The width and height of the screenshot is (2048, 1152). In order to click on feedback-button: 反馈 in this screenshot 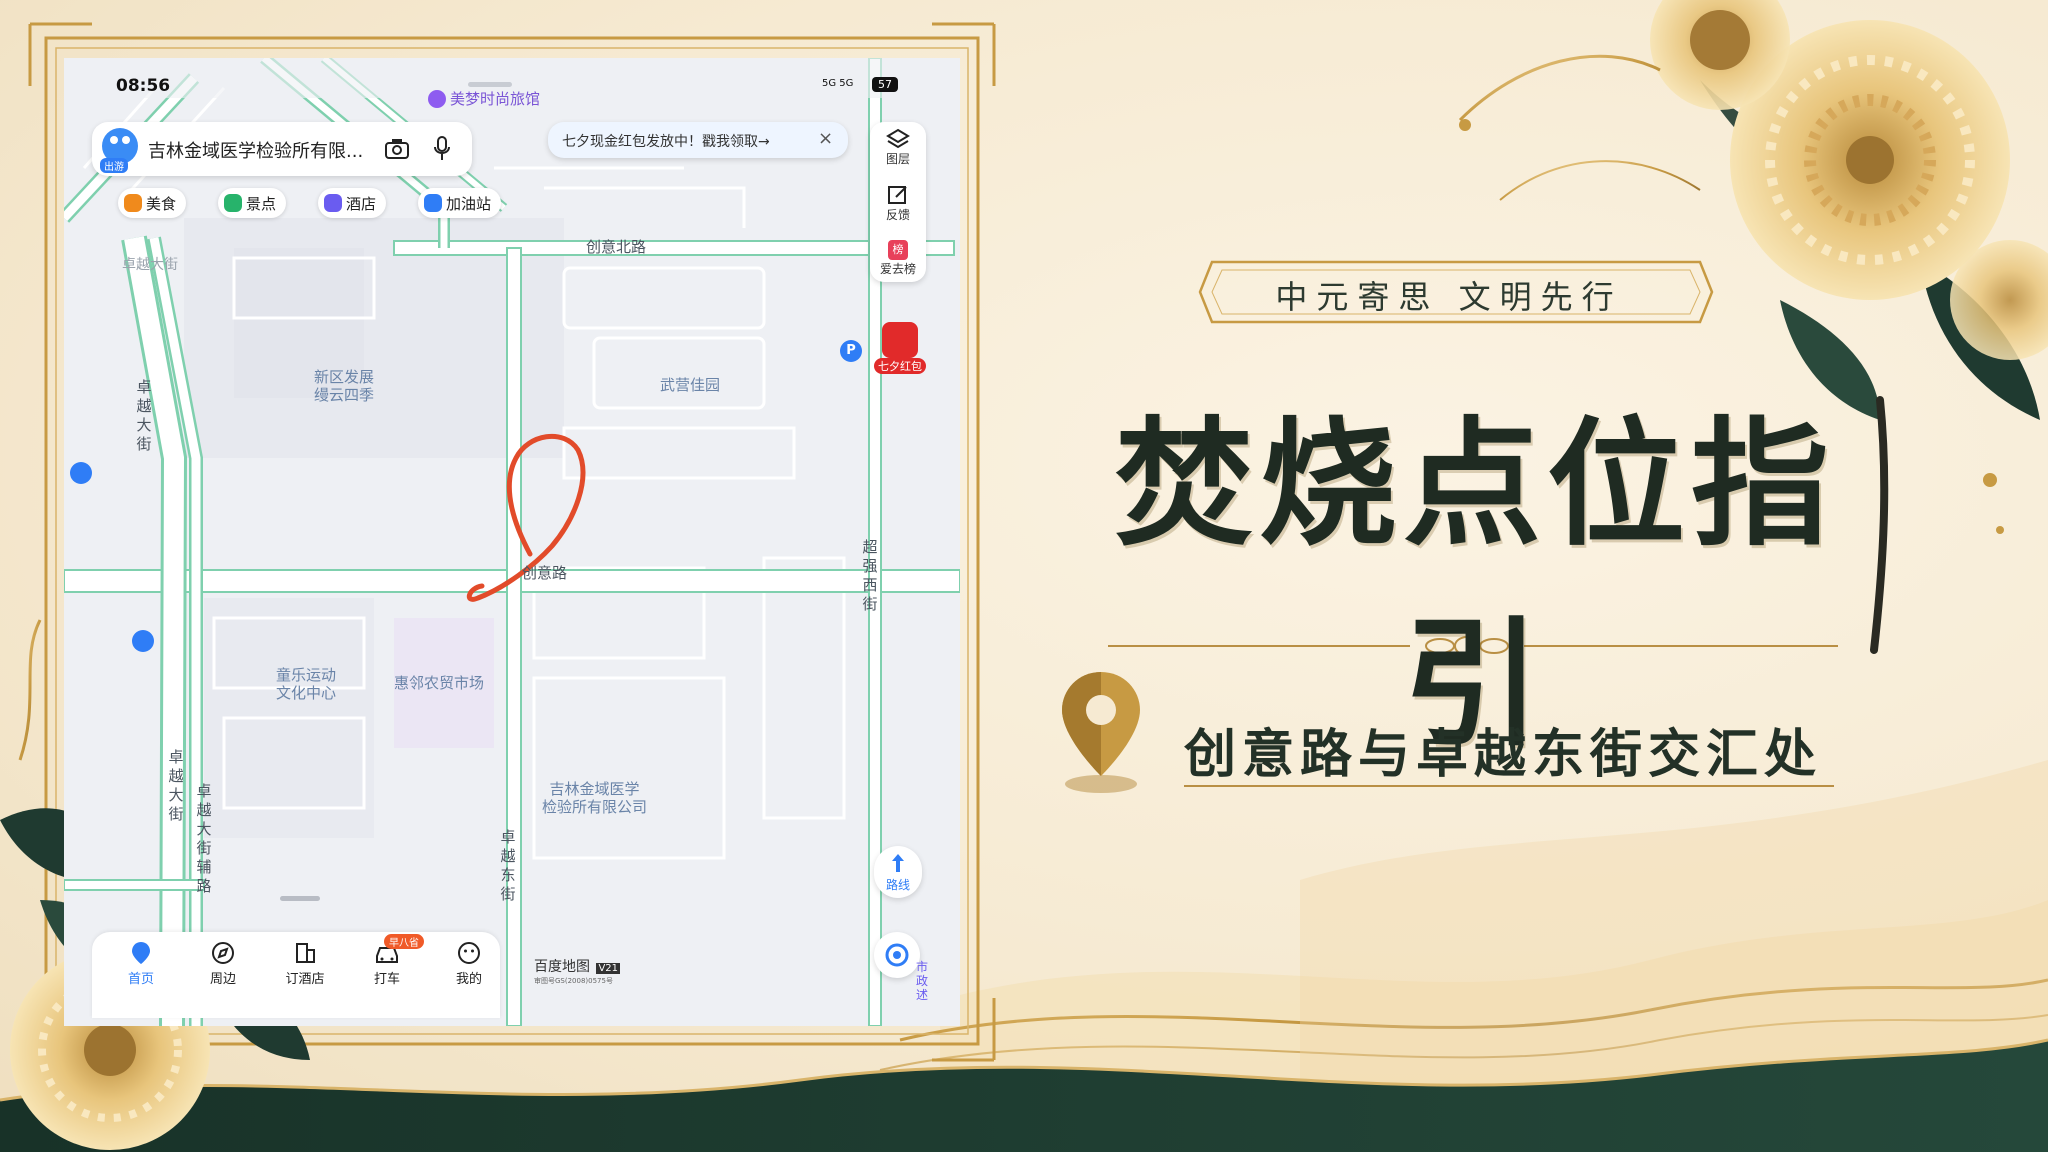, I will do `click(898, 203)`.